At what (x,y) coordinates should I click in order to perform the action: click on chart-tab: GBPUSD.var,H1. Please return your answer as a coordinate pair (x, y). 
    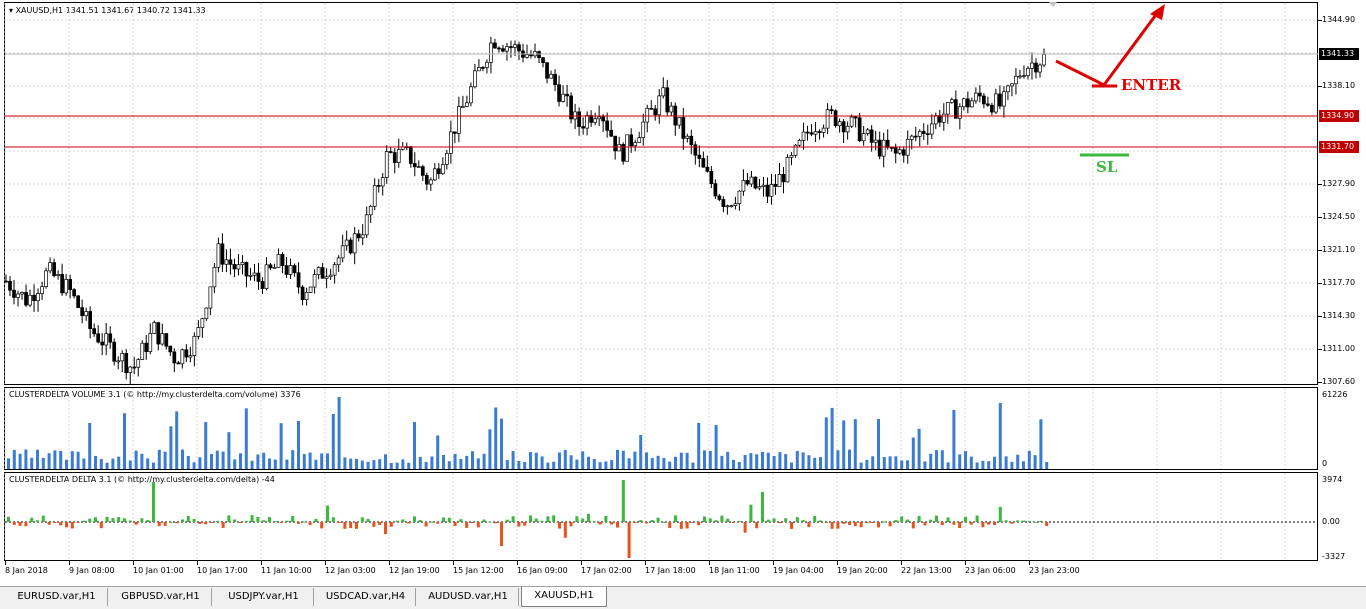
    Looking at the image, I should click on (161, 597).